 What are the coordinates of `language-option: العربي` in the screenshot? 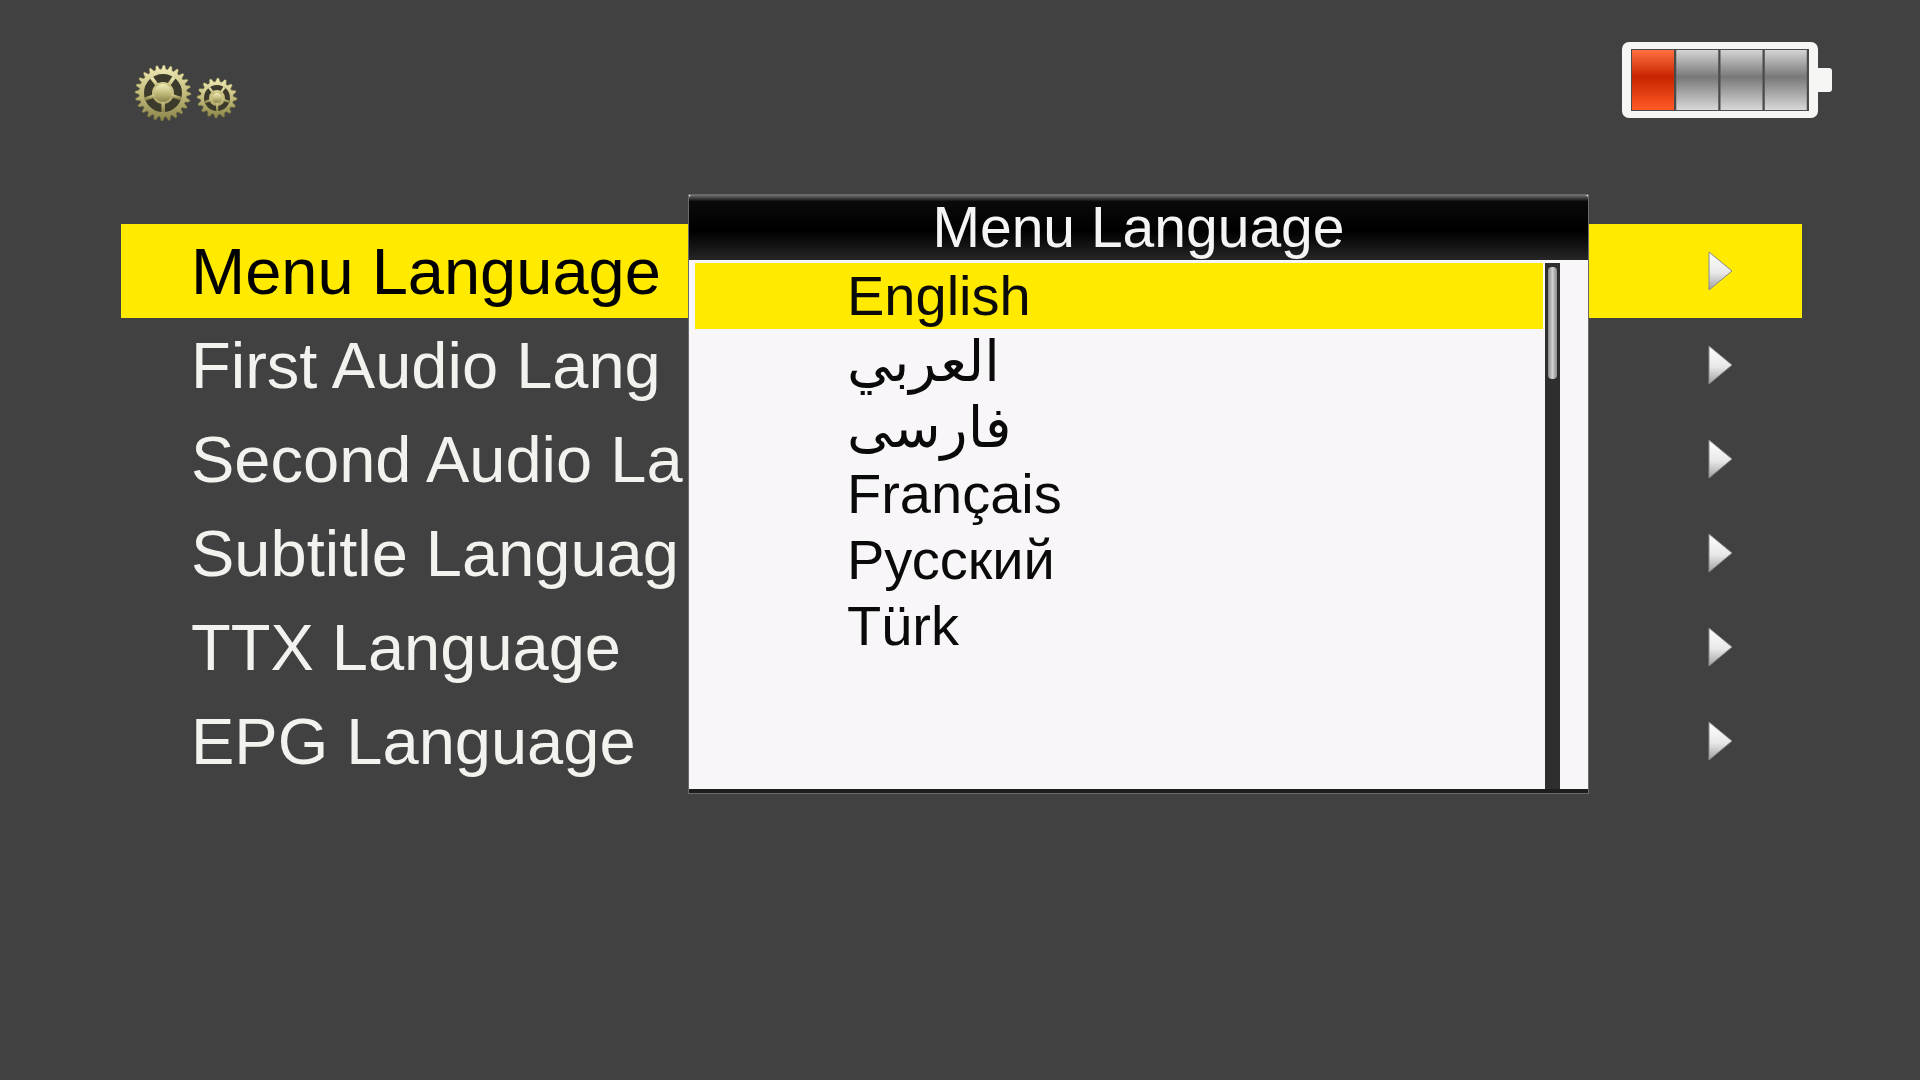 It's located at (1119, 362).